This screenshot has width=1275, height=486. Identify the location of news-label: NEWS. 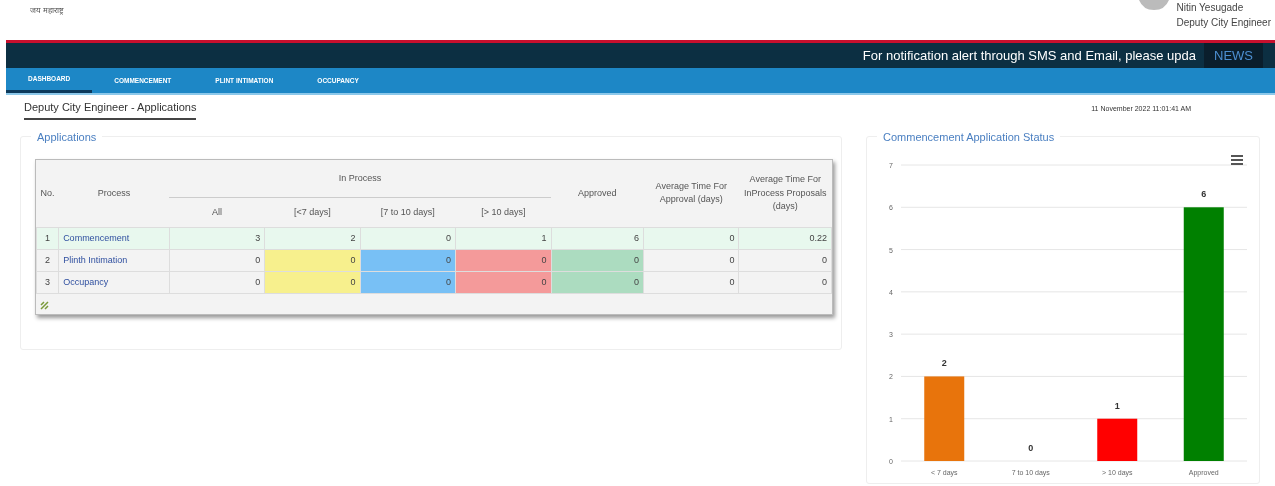
(1233, 55).